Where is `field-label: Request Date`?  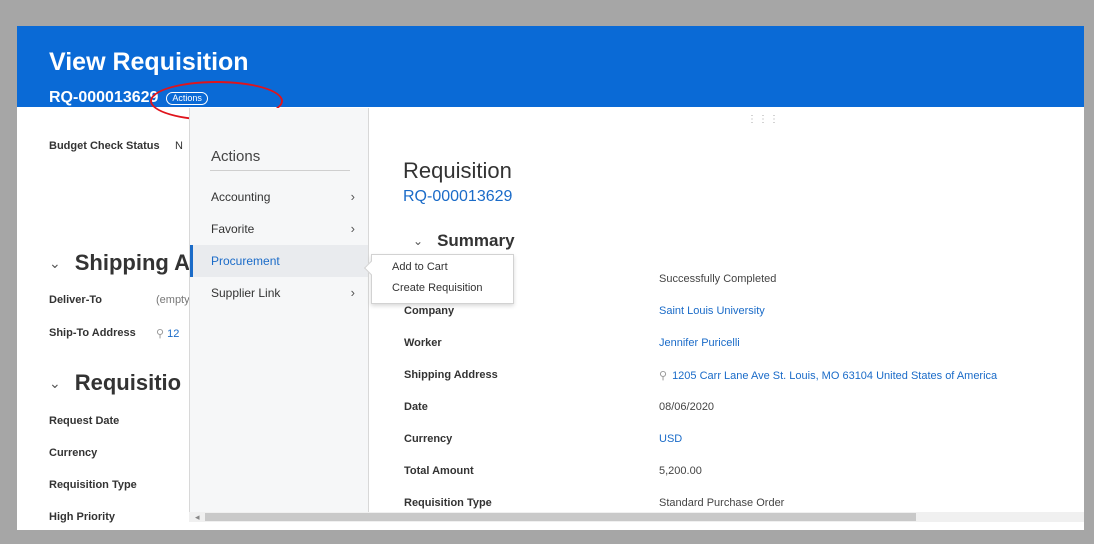
field-label: Request Date is located at coordinates (84, 421).